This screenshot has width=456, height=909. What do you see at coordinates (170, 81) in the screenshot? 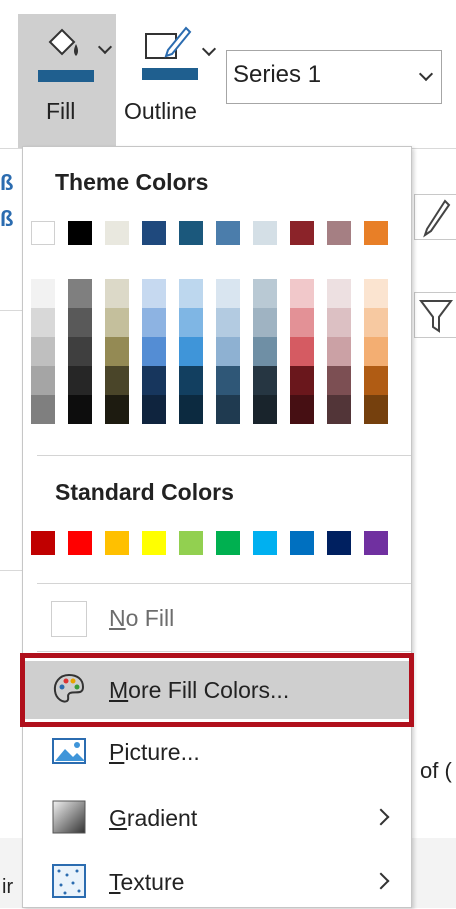
I see `outline-button: Outline` at bounding box center [170, 81].